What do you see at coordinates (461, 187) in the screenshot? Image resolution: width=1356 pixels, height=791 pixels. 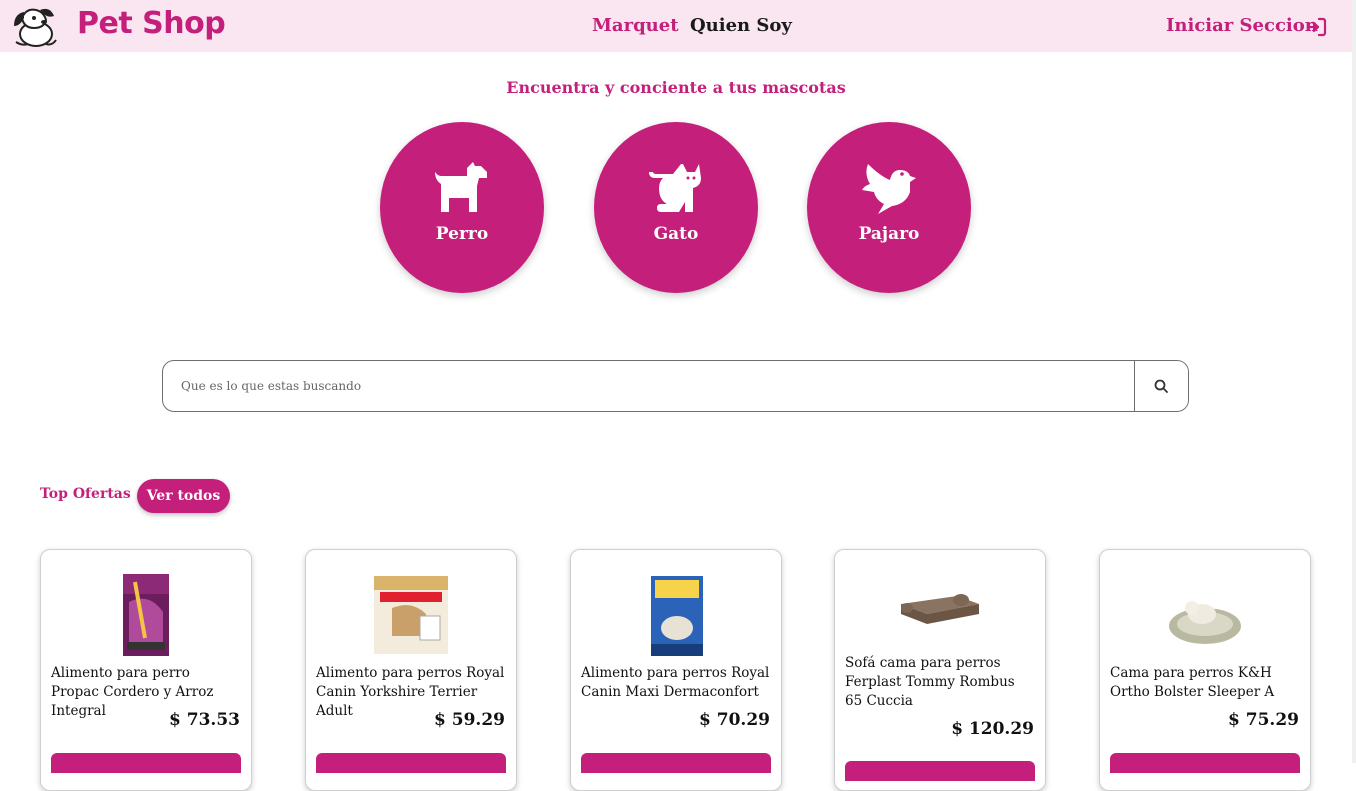 I see `dog-icon` at bounding box center [461, 187].